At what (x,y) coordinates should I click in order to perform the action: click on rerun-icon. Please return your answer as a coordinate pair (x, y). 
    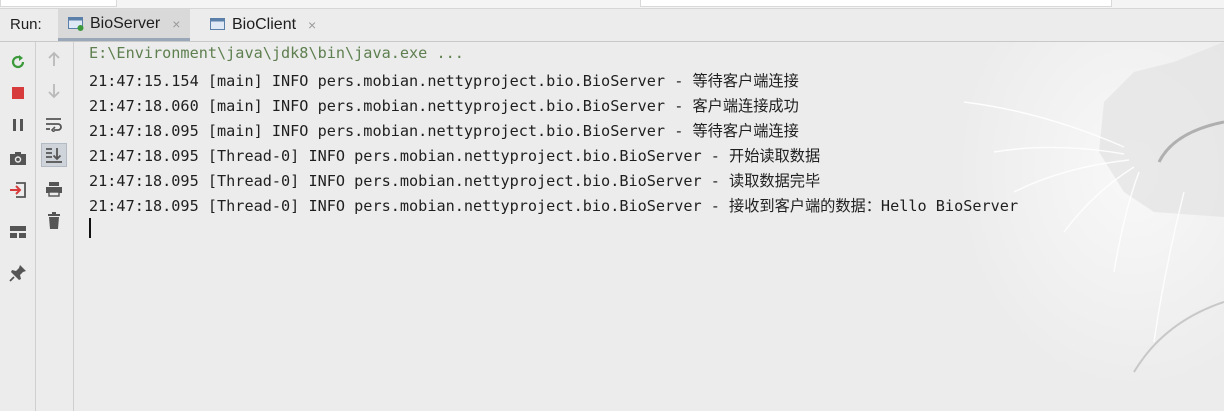
    Looking at the image, I should click on (18, 62).